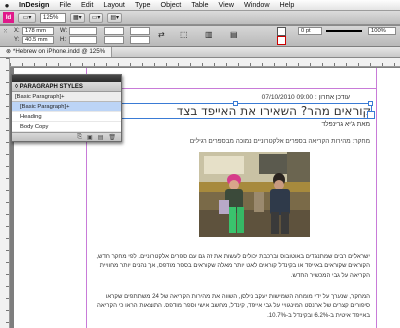 The height and width of the screenshot is (328, 400). I want to click on distribute-icon: ▤, so click(234, 34).